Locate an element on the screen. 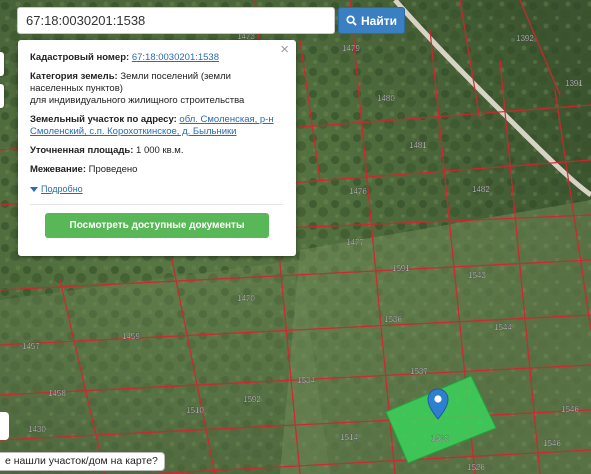  more-details-link: Подробно is located at coordinates (156, 189).